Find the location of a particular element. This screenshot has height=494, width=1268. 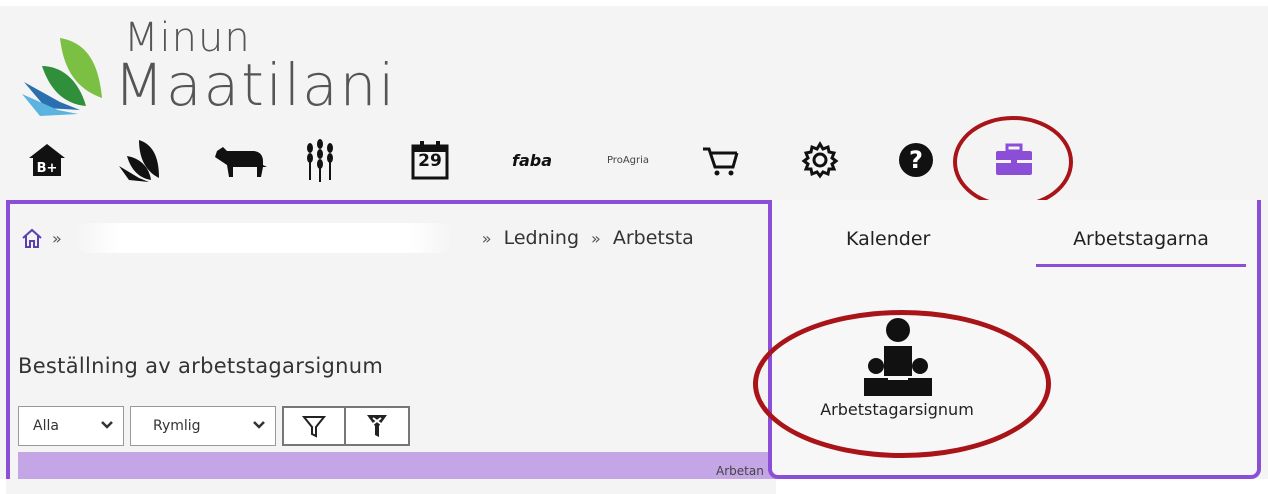

cow-icon is located at coordinates (241, 162).